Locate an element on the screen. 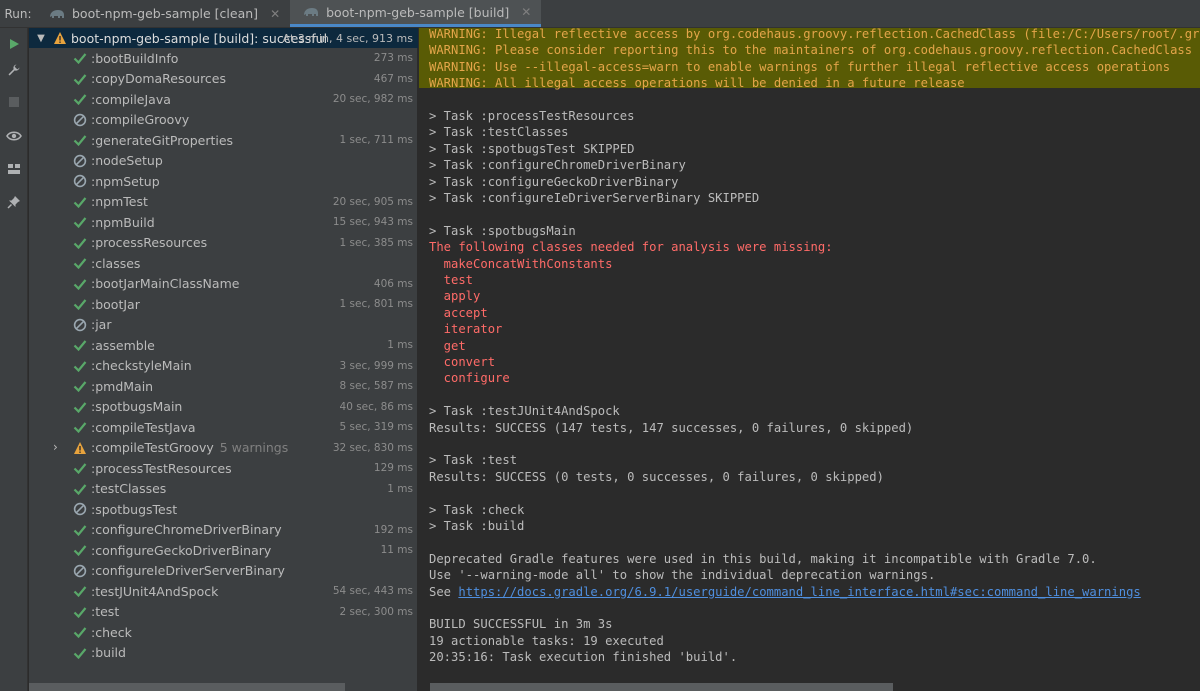 This screenshot has width=1200, height=691. task-row: :compileJava 20 sec, 982 ms is located at coordinates (223, 99).